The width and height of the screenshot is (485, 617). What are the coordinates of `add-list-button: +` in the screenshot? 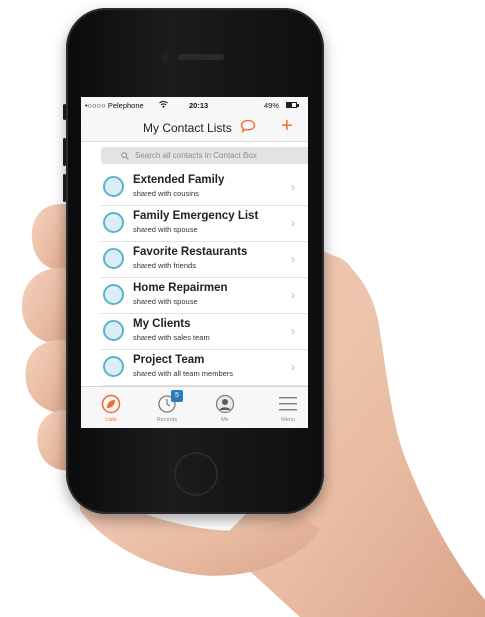 It's located at (287, 126).